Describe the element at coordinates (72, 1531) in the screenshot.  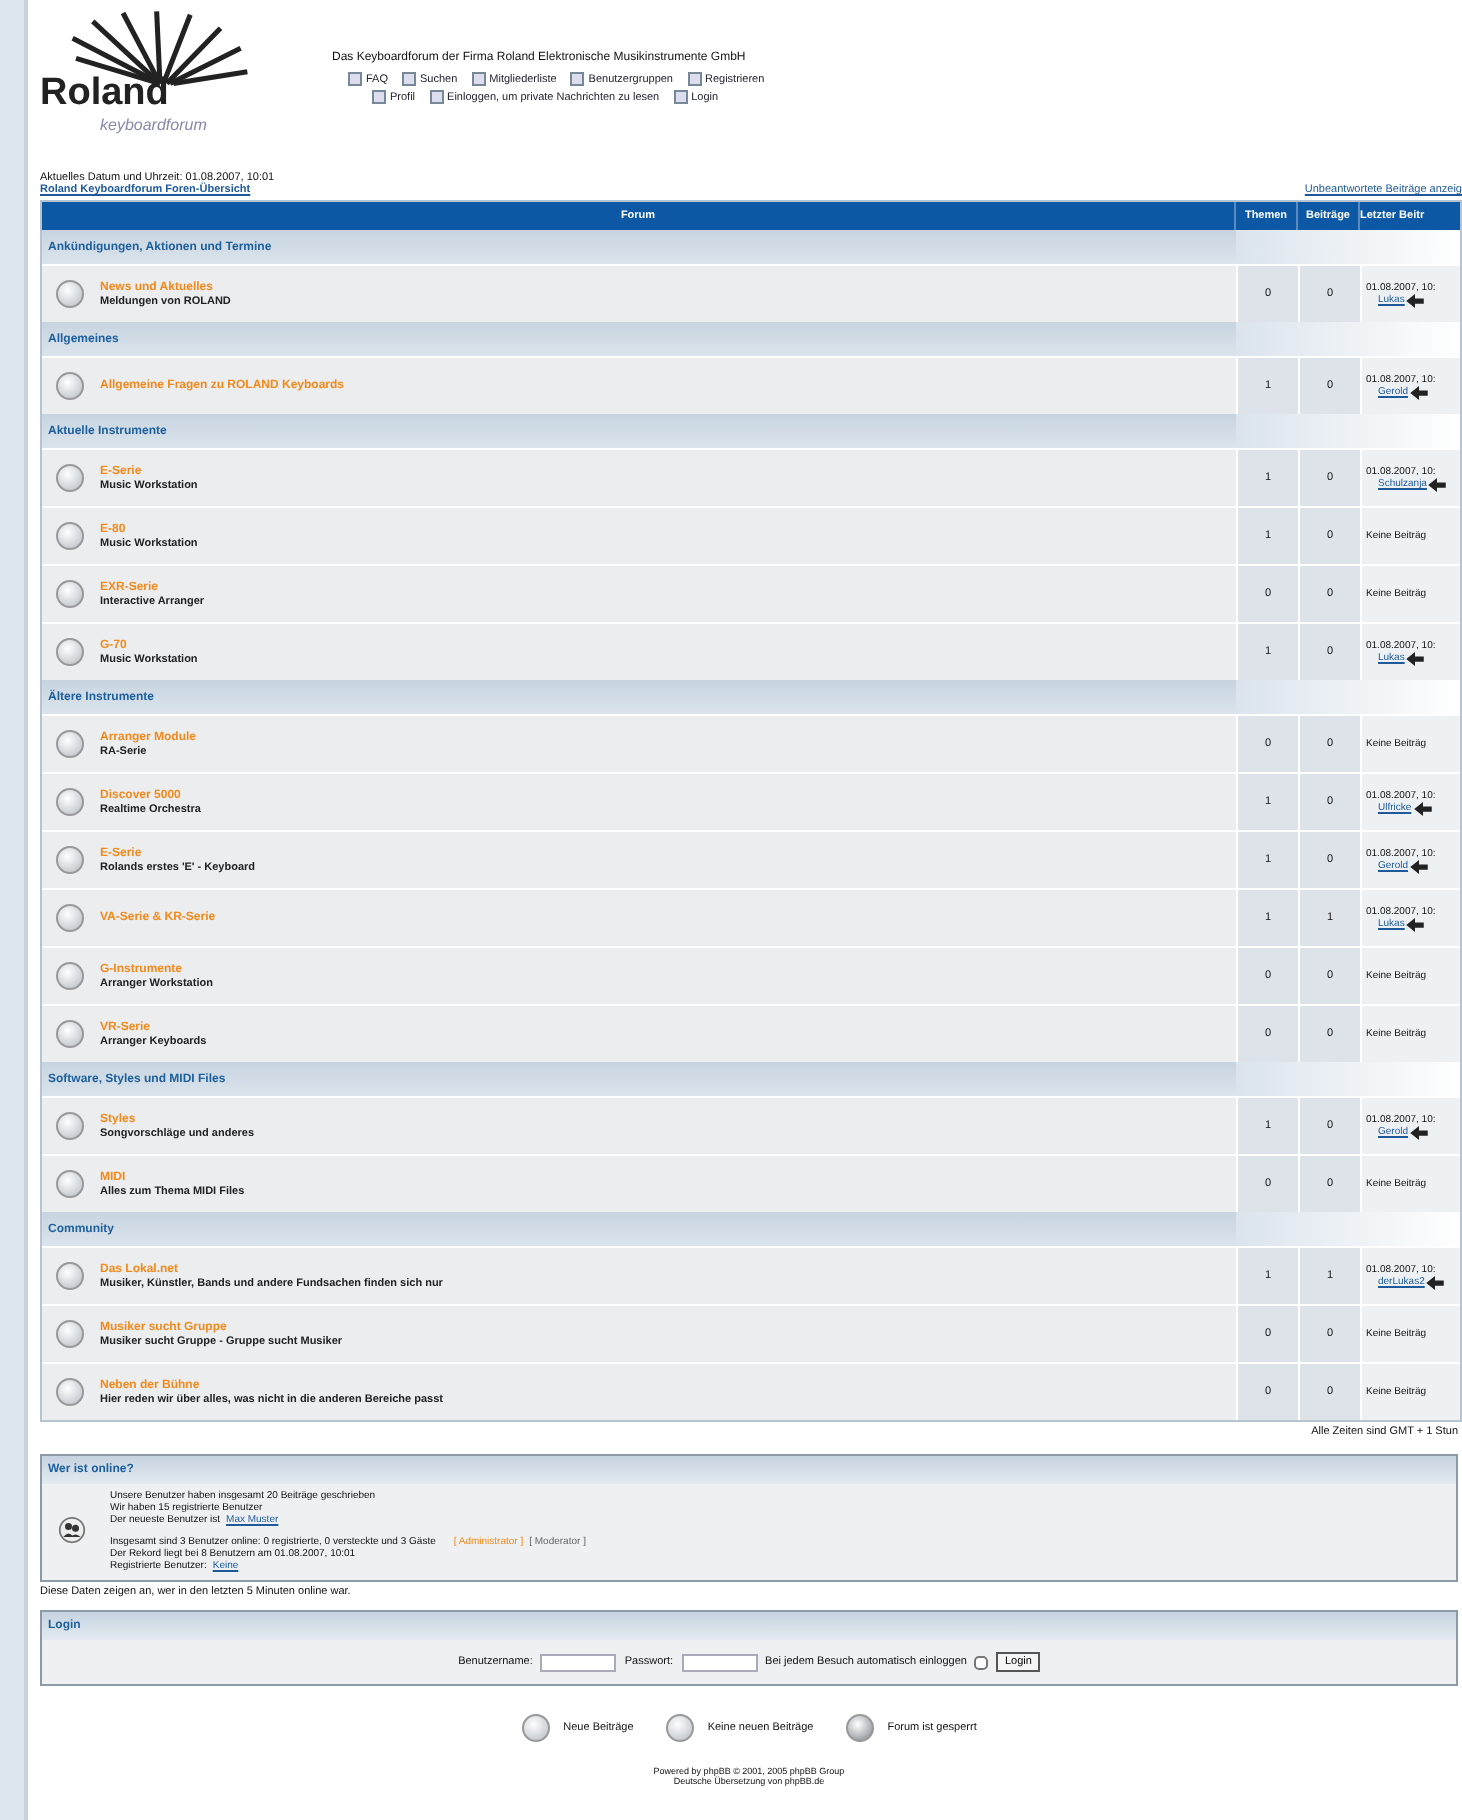
I see `people-icon` at that location.